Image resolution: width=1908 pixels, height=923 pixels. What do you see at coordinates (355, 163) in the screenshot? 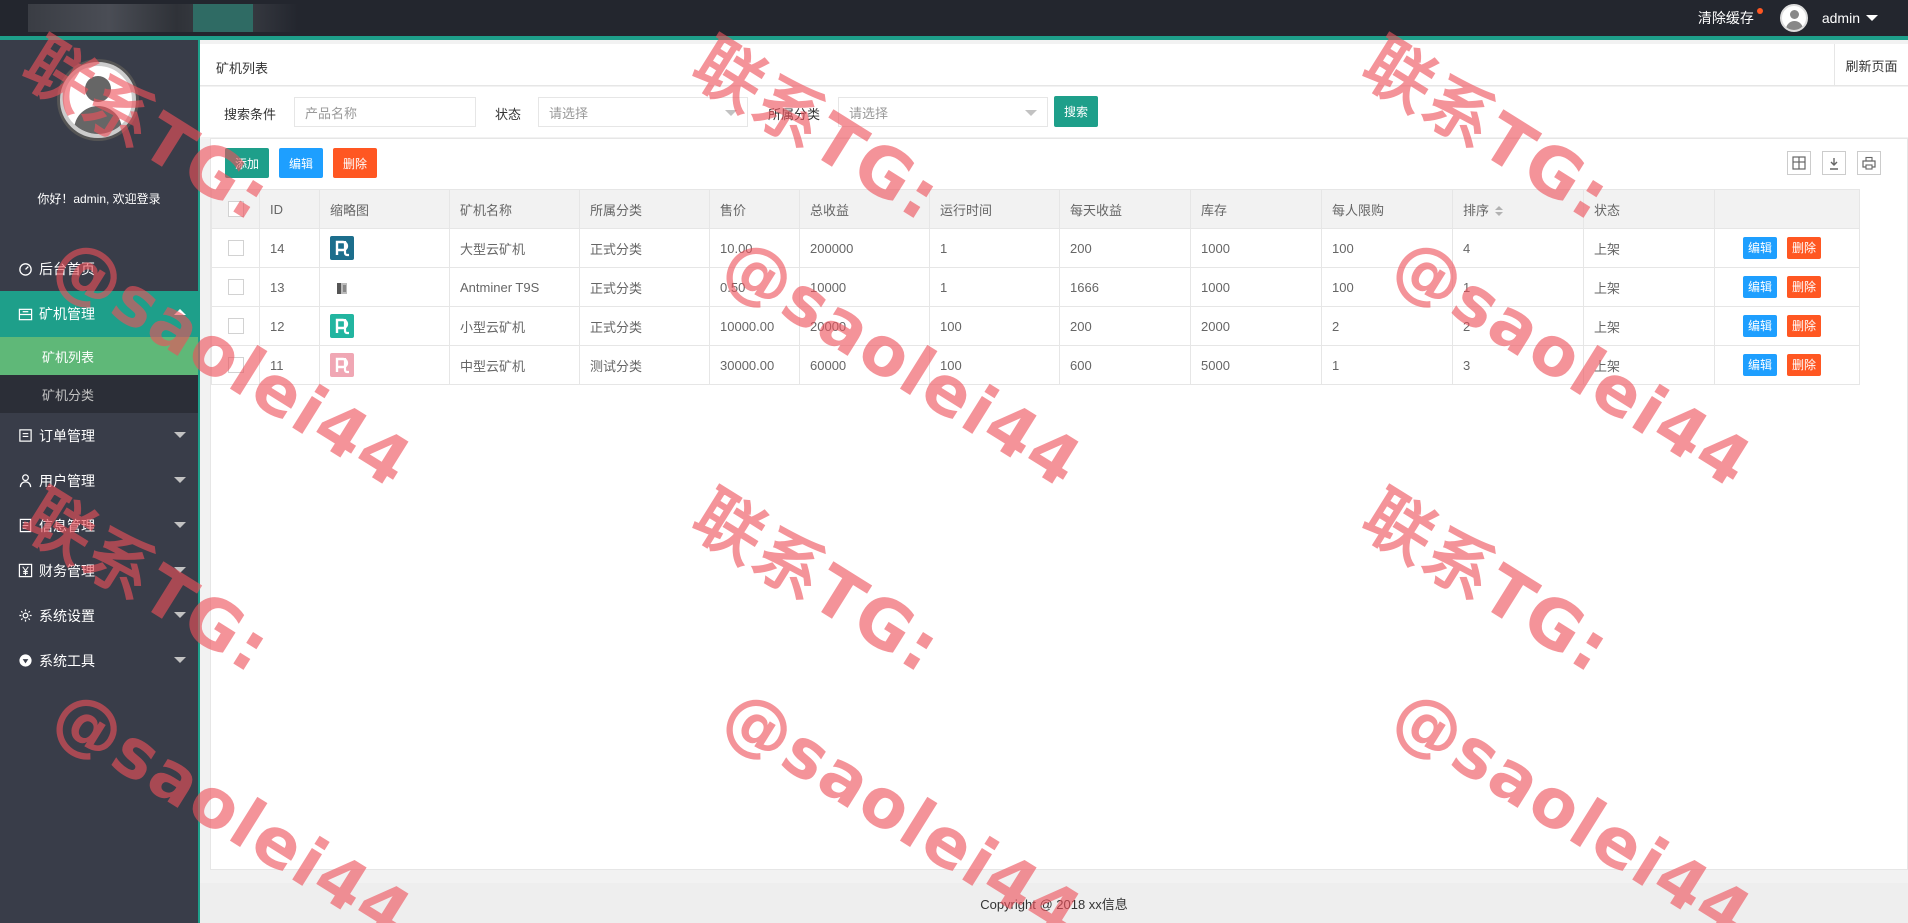
I see `delete-button: 删除` at bounding box center [355, 163].